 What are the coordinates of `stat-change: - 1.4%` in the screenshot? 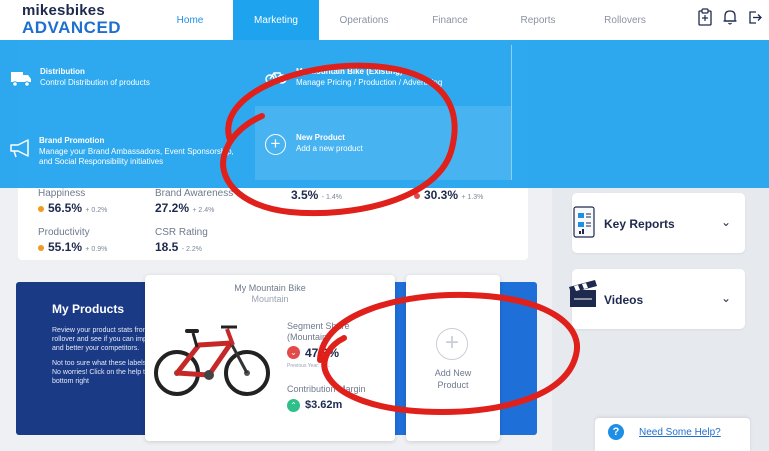 It's located at (331, 197).